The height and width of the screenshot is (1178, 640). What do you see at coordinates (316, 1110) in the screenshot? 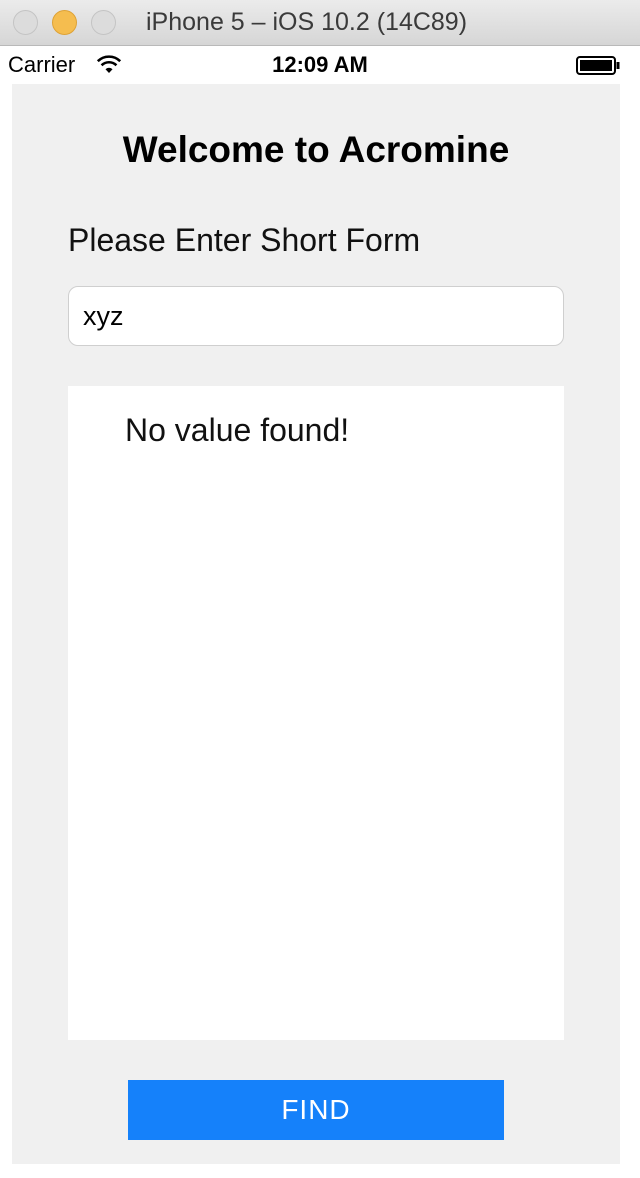
I see `find-button: FIND` at bounding box center [316, 1110].